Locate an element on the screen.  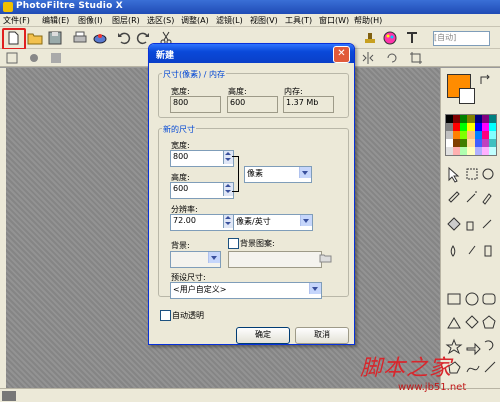
new-height-input: 600 is located at coordinates (202, 190).